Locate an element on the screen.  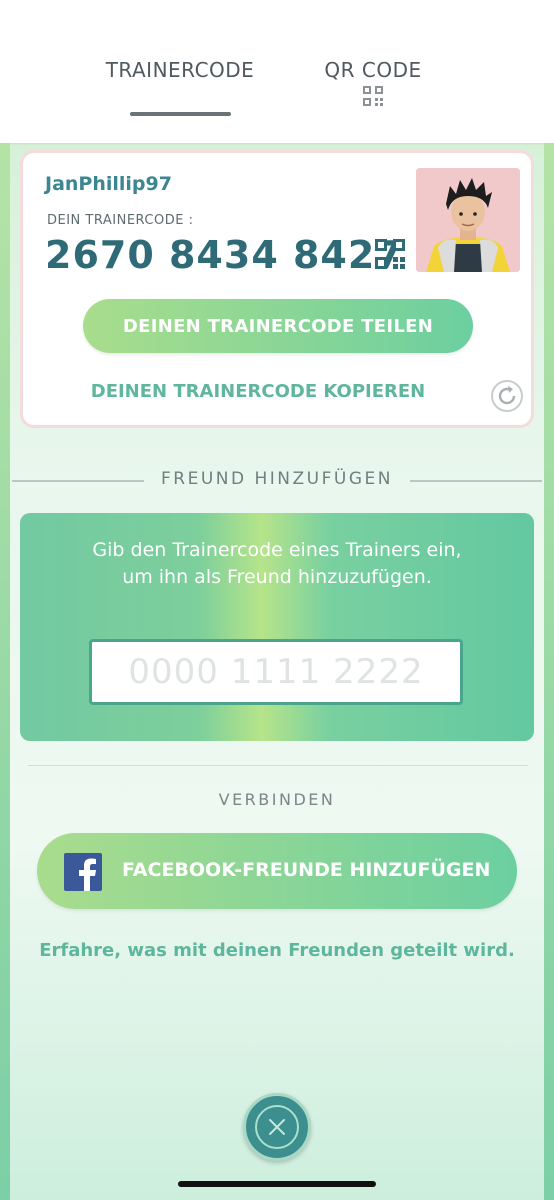
connect-heading: VERBINDEN is located at coordinates (277, 799).